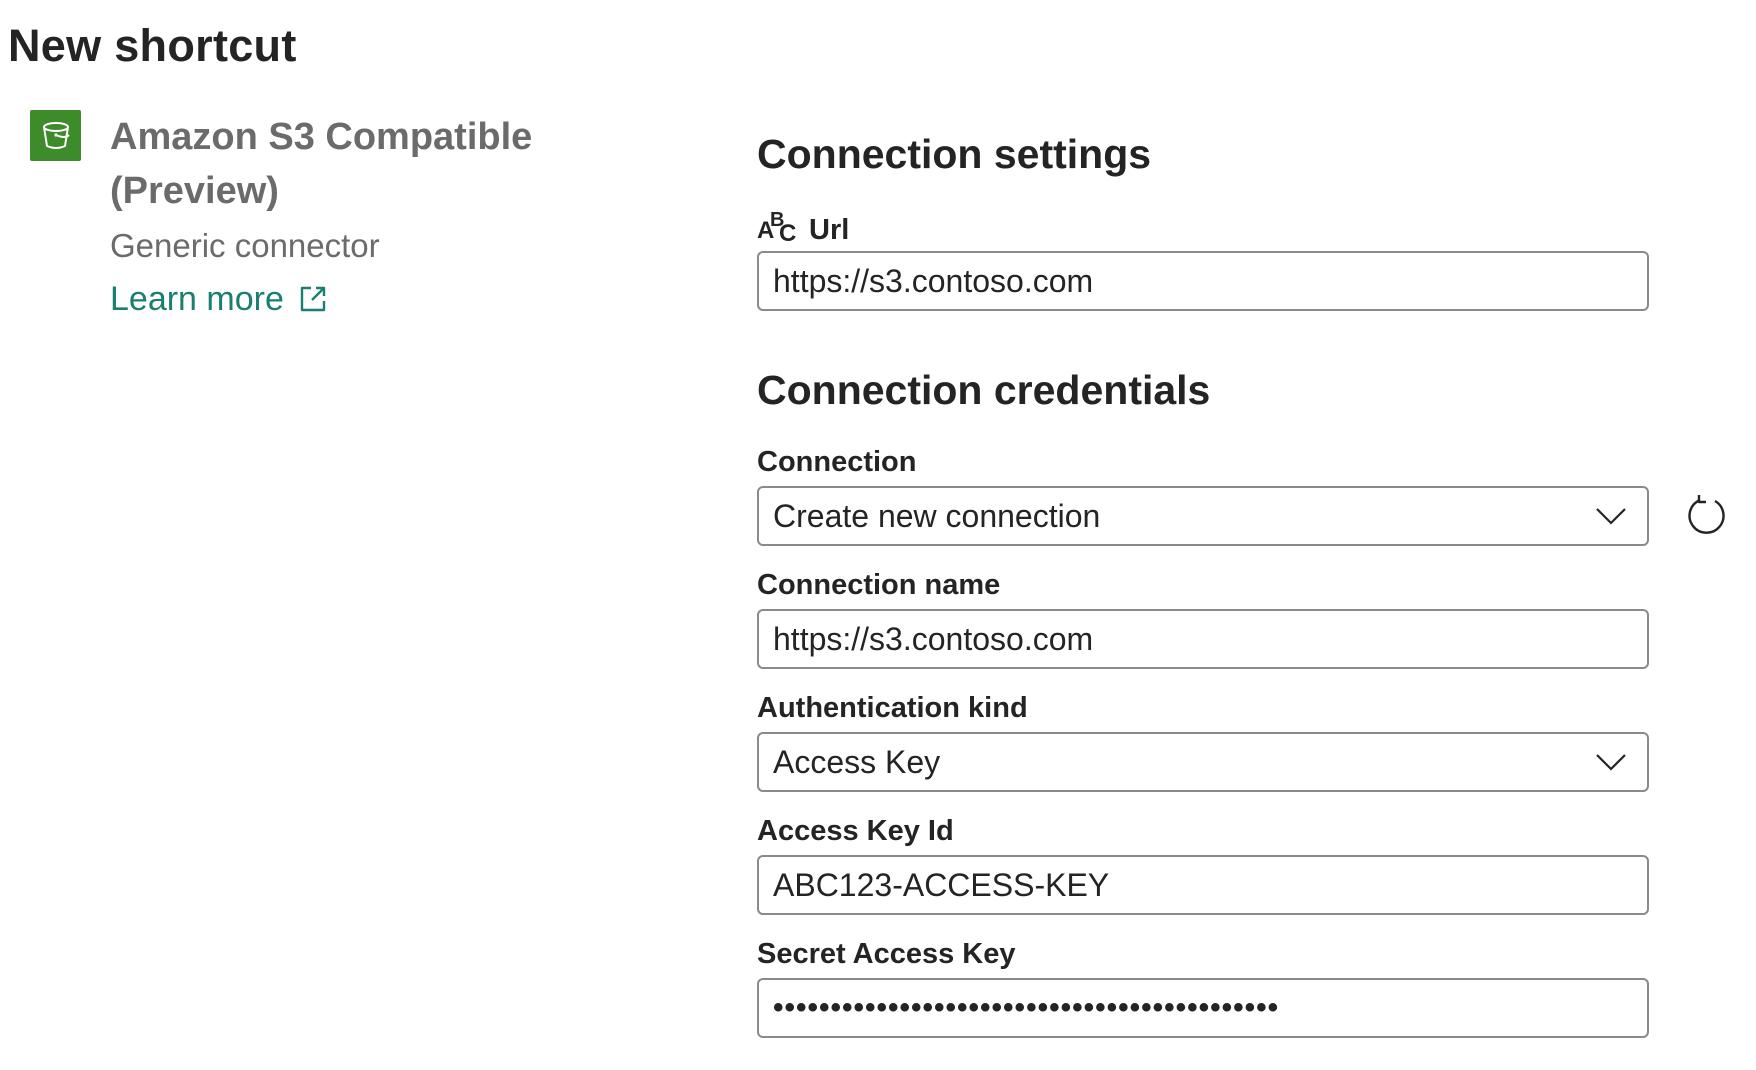 The height and width of the screenshot is (1070, 1756). Describe the element at coordinates (933, 638) in the screenshot. I see `connection-name-value: https://s3.contoso.com` at that location.